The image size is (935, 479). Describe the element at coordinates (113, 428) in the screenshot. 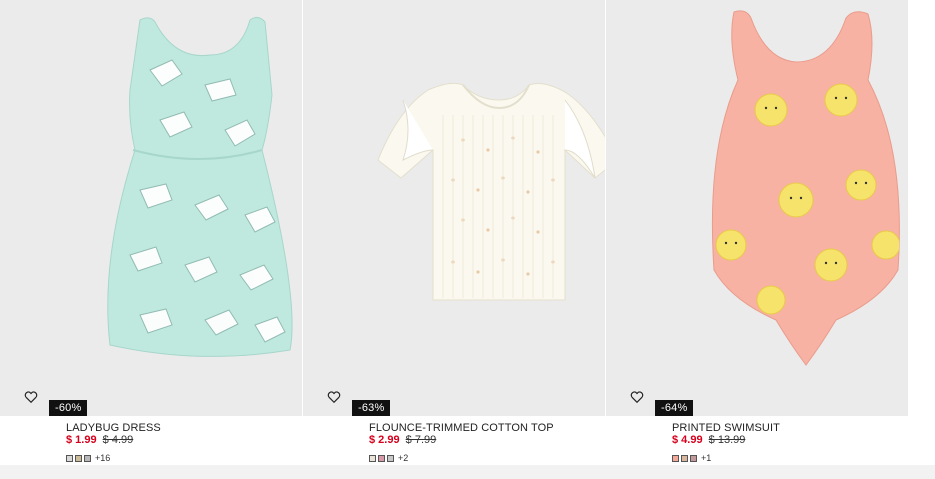

I see `product-name: LADYBUG DRESS` at that location.